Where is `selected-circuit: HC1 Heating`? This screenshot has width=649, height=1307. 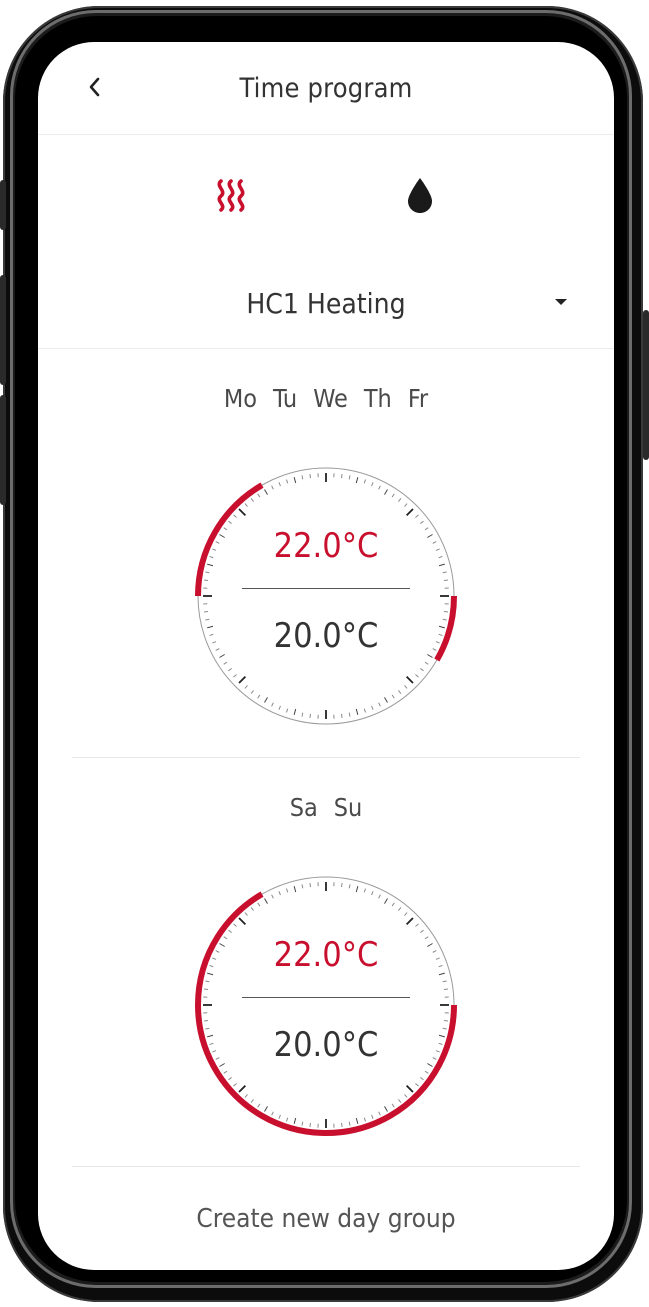
selected-circuit: HC1 Heating is located at coordinates (326, 303).